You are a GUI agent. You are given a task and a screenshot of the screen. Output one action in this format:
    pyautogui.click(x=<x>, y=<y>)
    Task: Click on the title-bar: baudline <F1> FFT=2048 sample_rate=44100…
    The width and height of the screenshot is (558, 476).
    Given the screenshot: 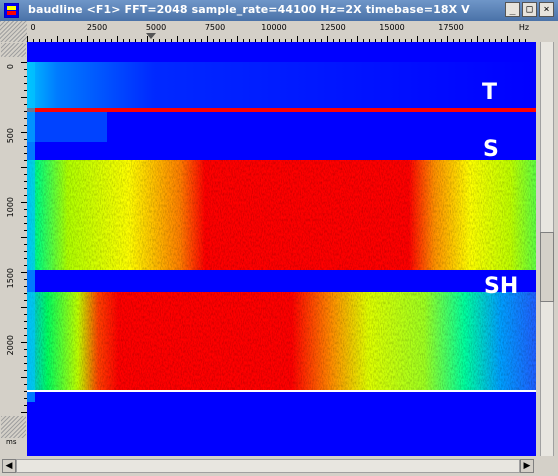 What is the action you would take?
    pyautogui.click(x=279, y=10)
    